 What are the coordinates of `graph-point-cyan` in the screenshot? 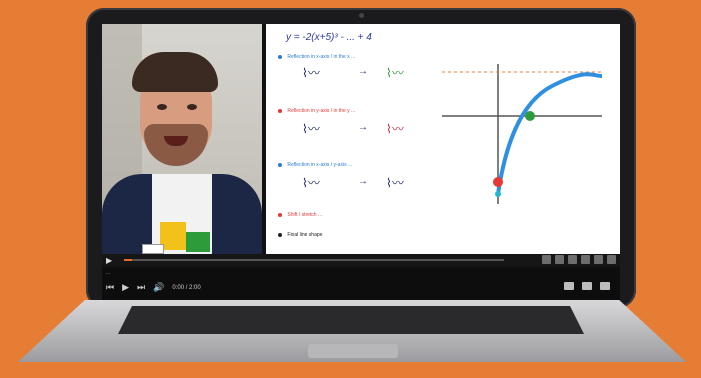 It's located at (498, 194).